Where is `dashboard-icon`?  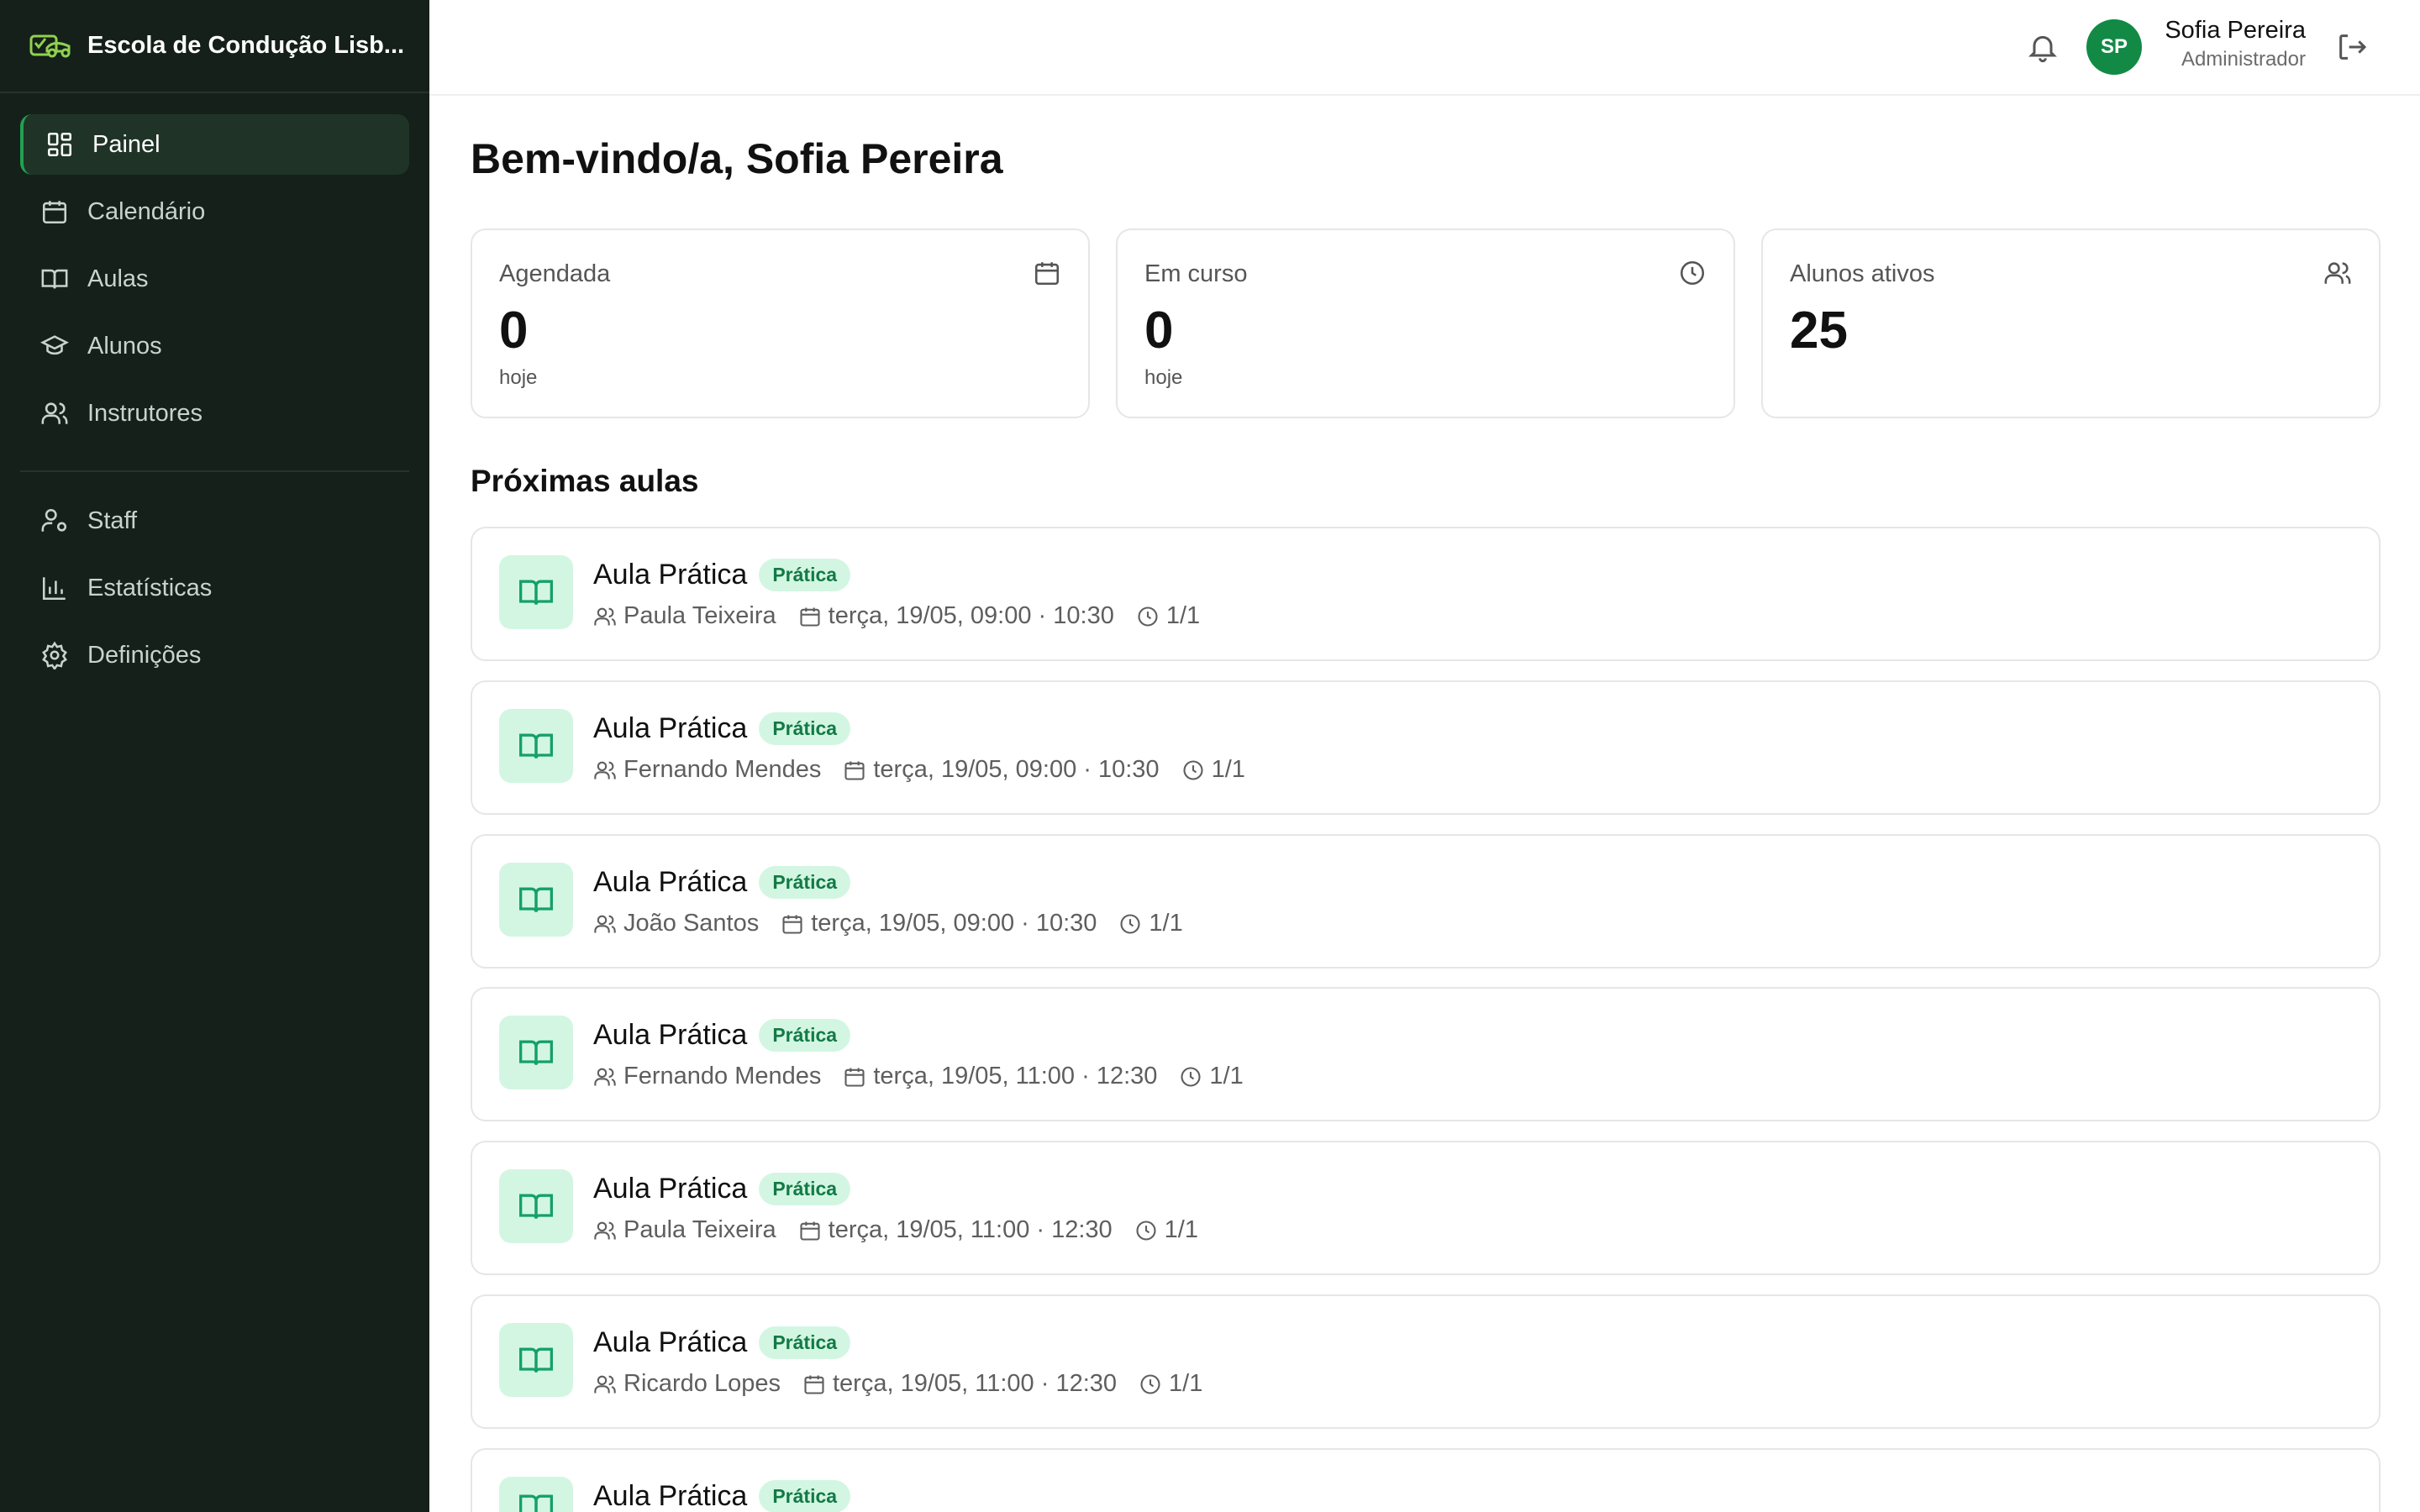
dashboard-icon is located at coordinates (60, 144).